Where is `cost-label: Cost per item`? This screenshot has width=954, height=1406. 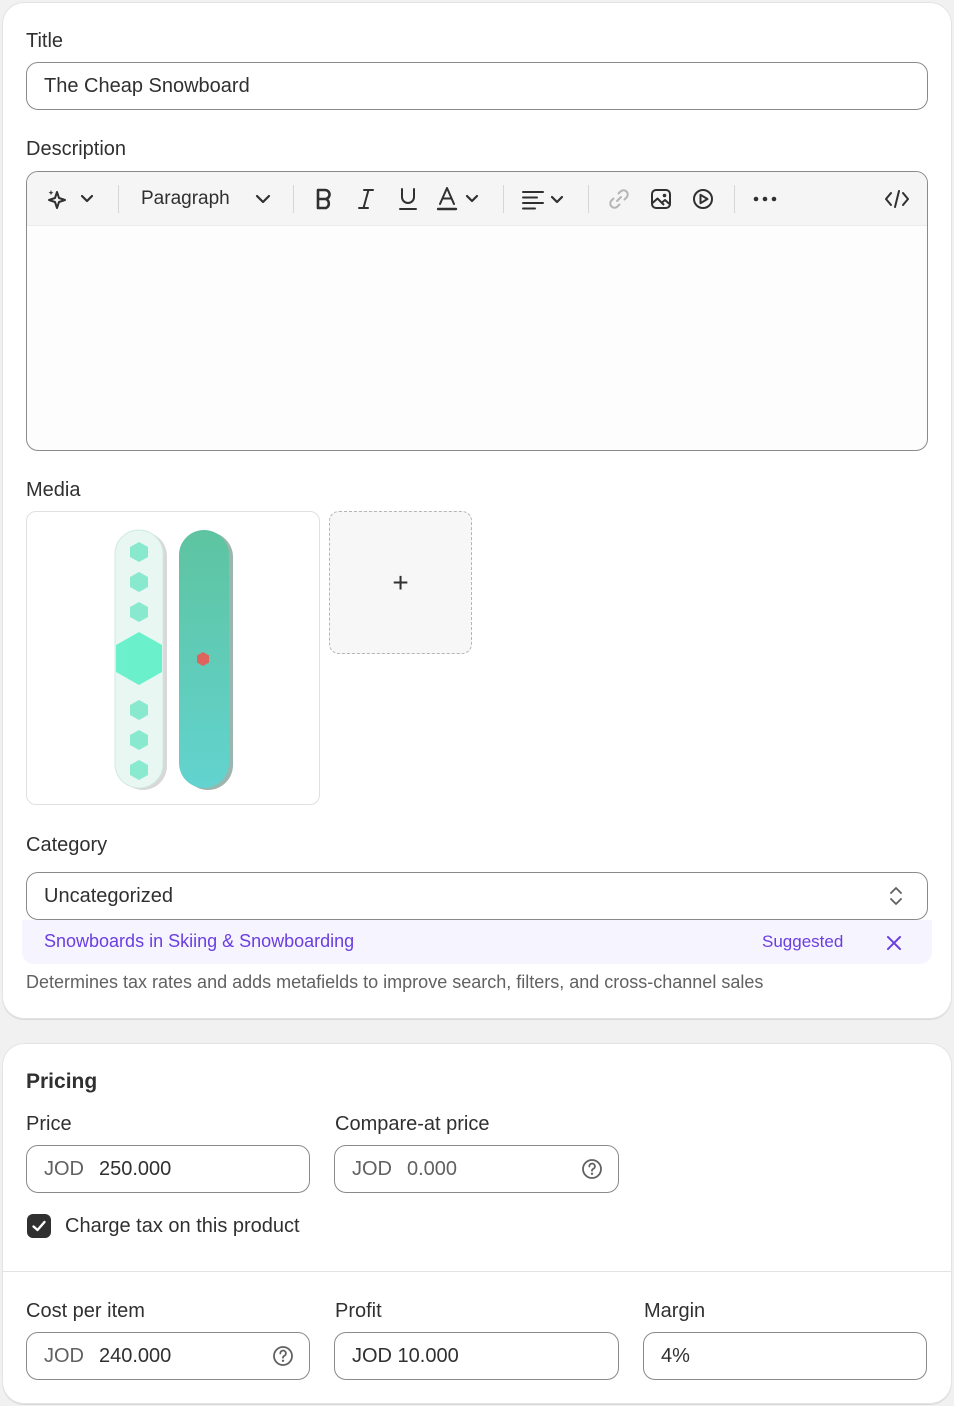 cost-label: Cost per item is located at coordinates (85, 1311).